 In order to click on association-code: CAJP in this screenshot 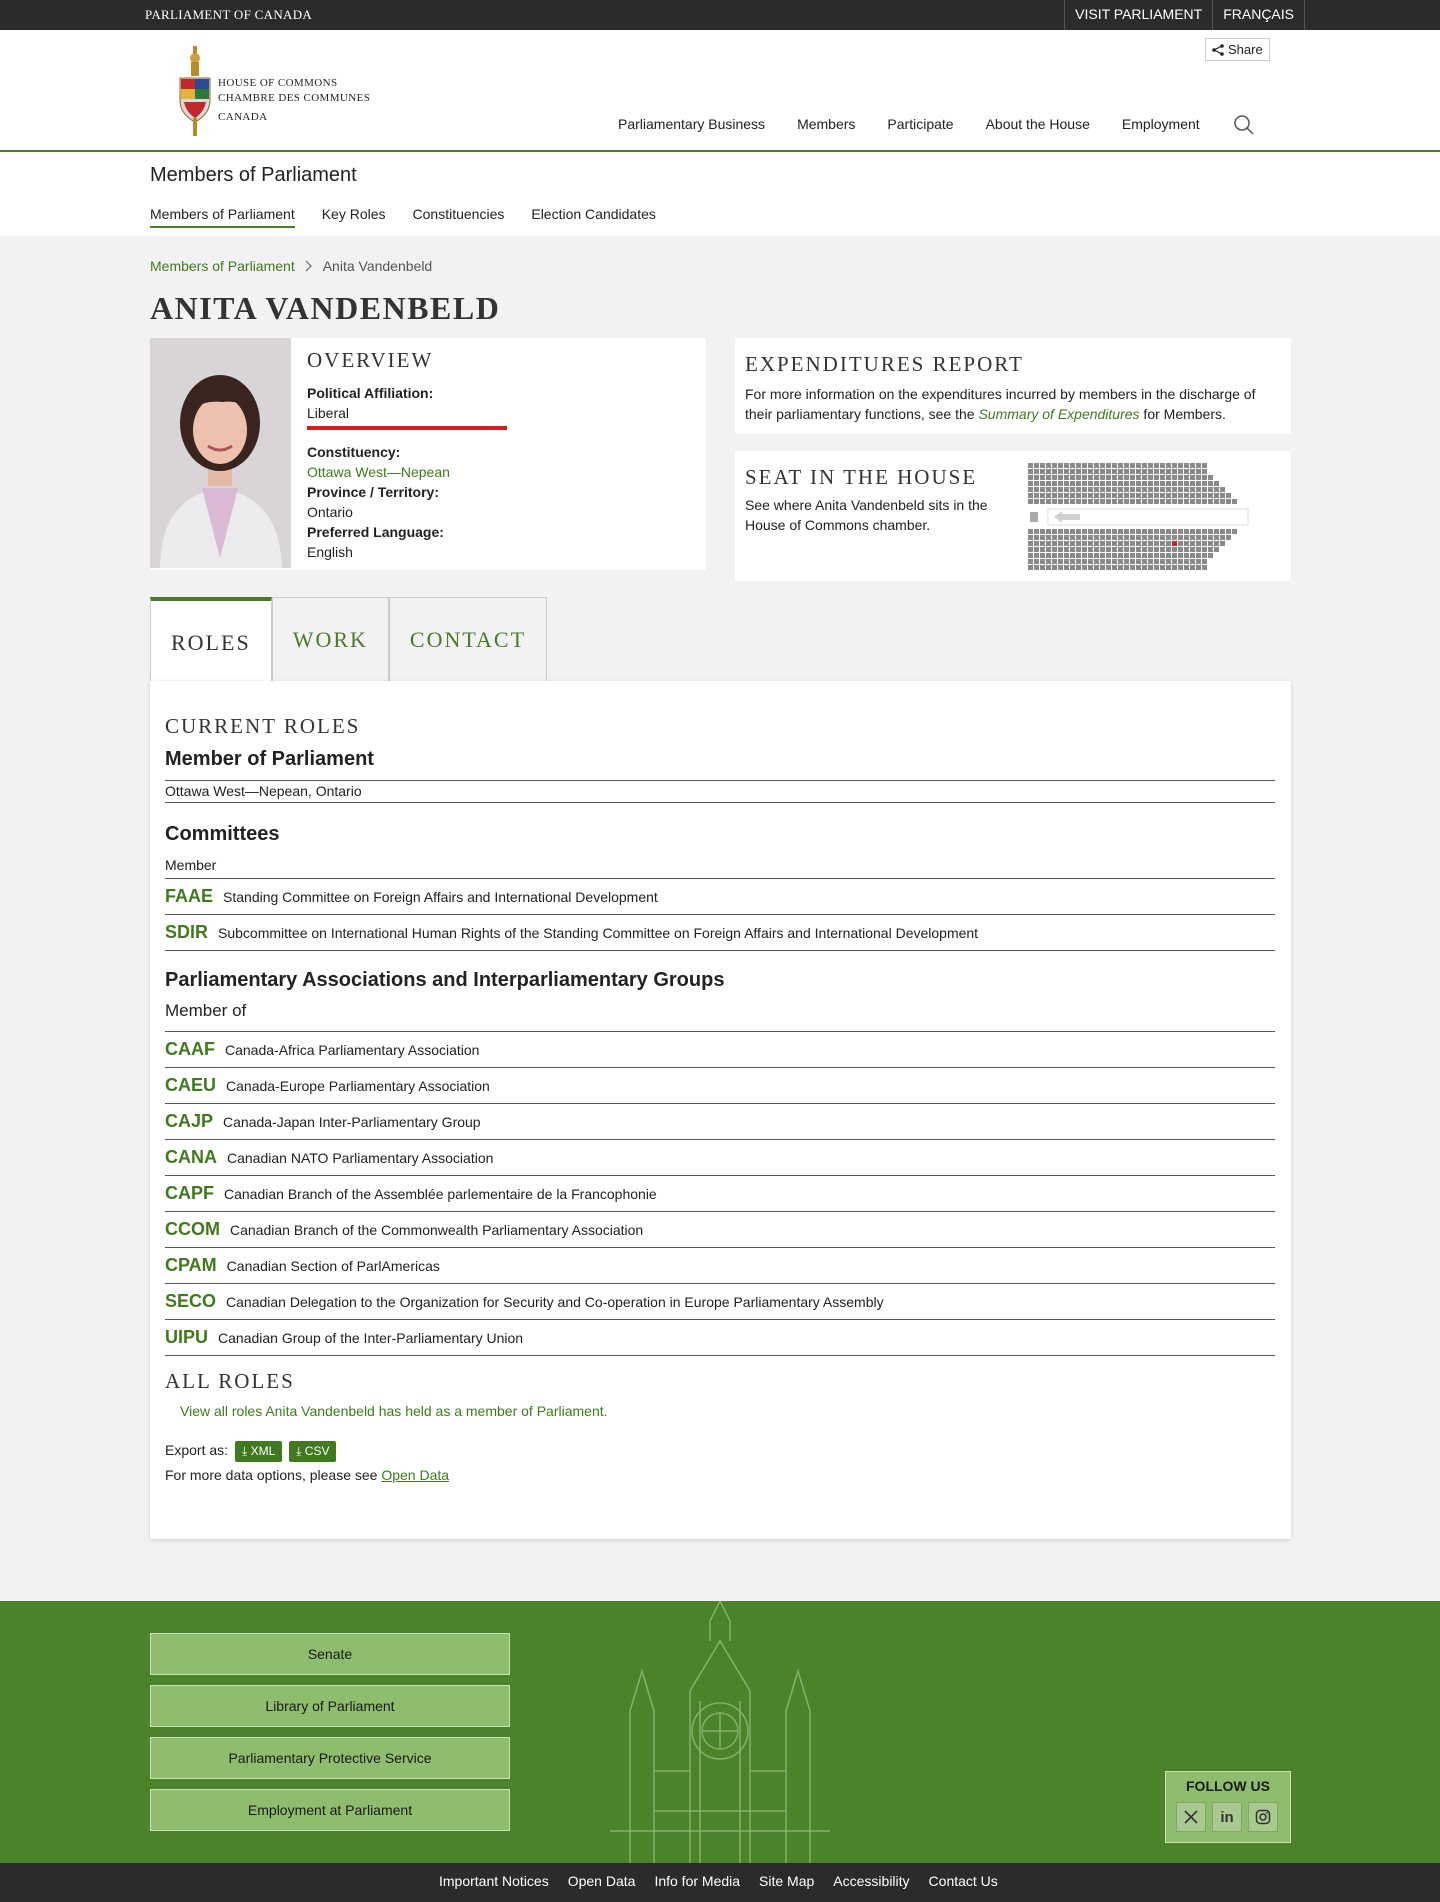, I will do `click(189, 1121)`.